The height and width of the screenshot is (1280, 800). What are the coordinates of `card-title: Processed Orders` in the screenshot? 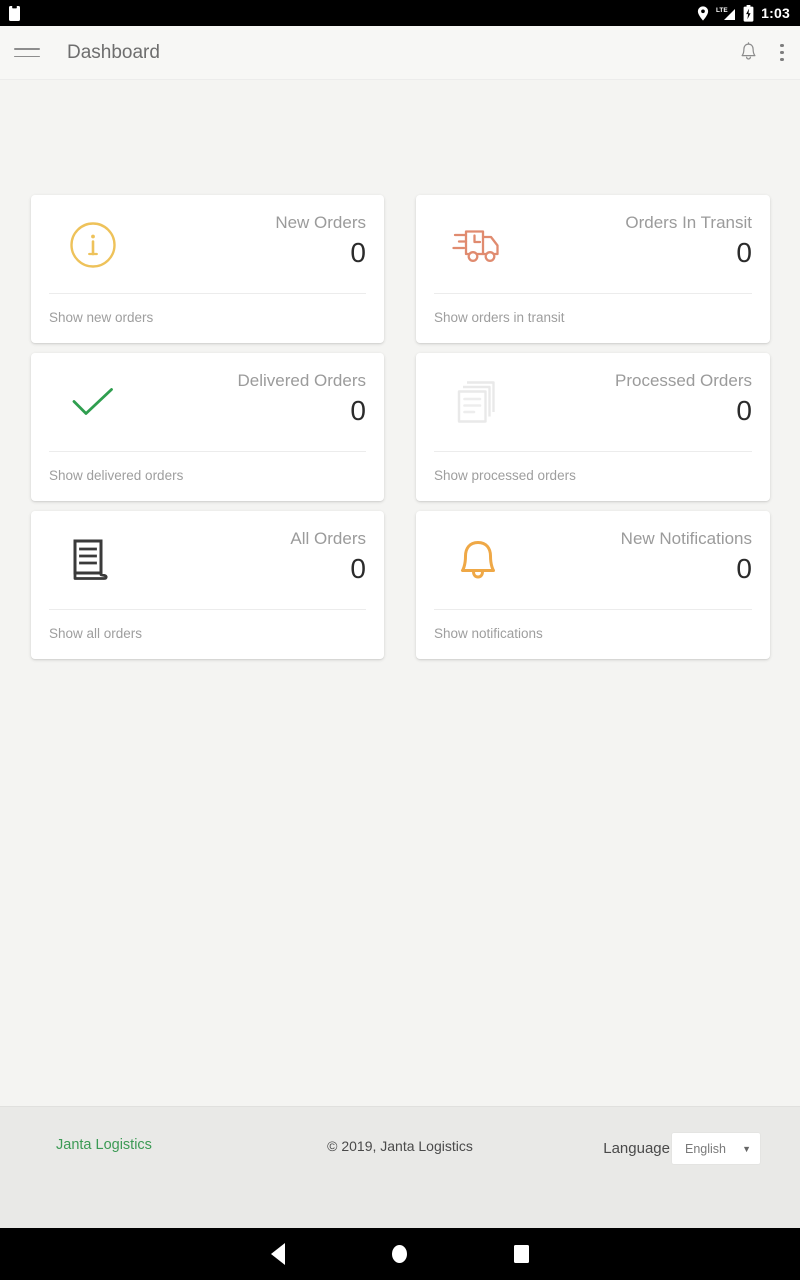 It's located at (683, 380).